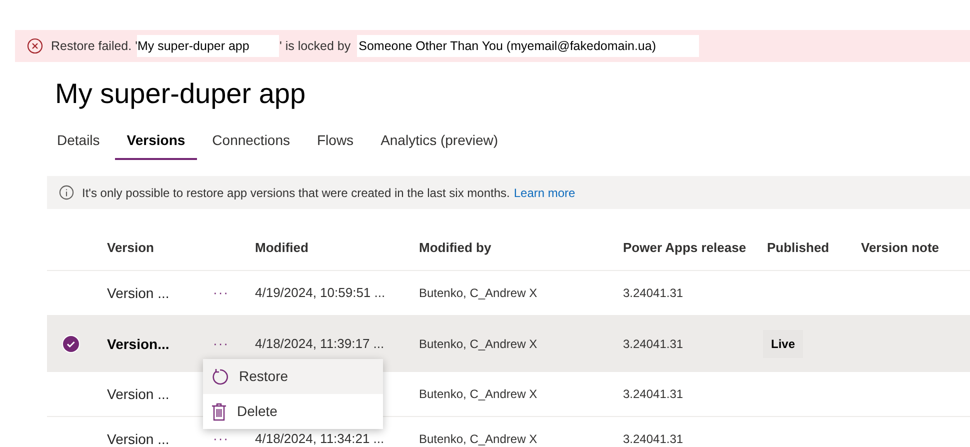 The image size is (970, 447). What do you see at coordinates (325, 248) in the screenshot?
I see `column-header: Modified` at bounding box center [325, 248].